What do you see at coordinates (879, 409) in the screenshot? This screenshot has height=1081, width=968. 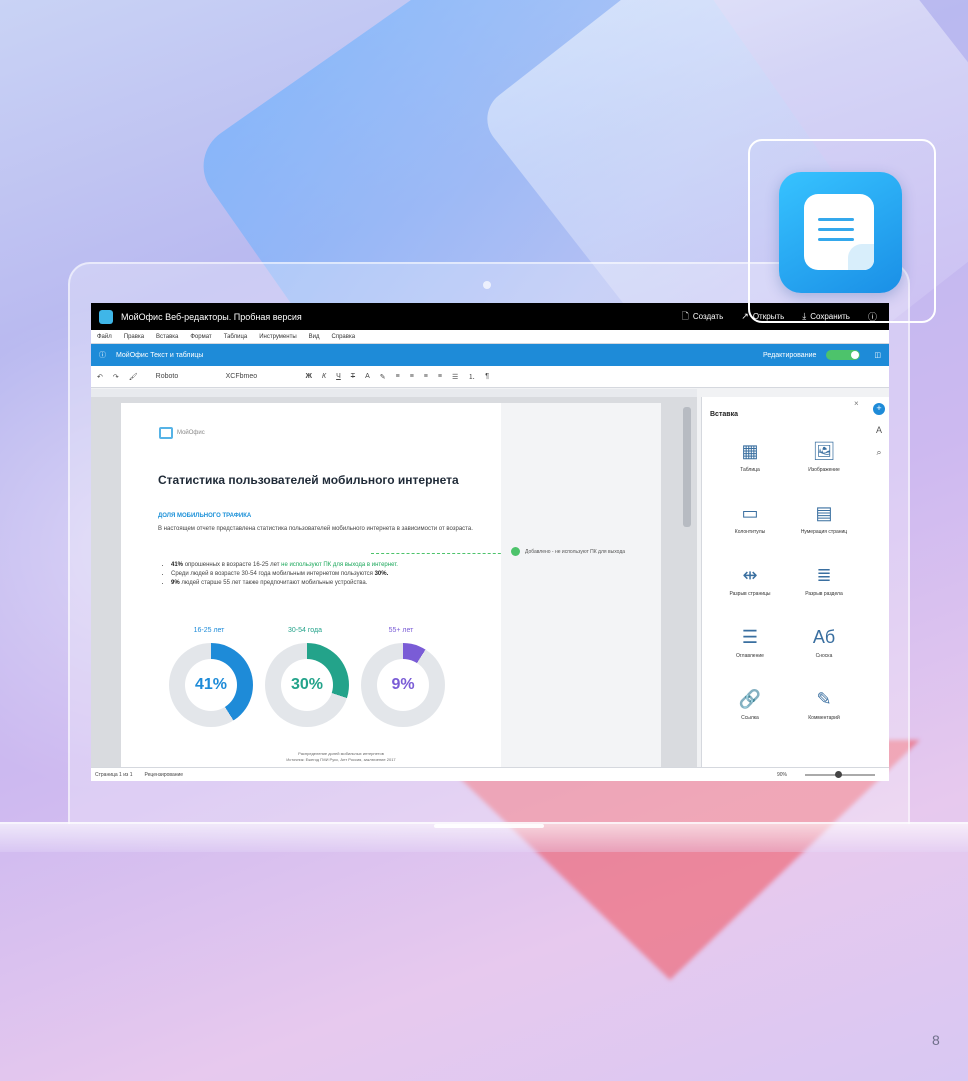 I see `insert-panel-icon: +` at bounding box center [879, 409].